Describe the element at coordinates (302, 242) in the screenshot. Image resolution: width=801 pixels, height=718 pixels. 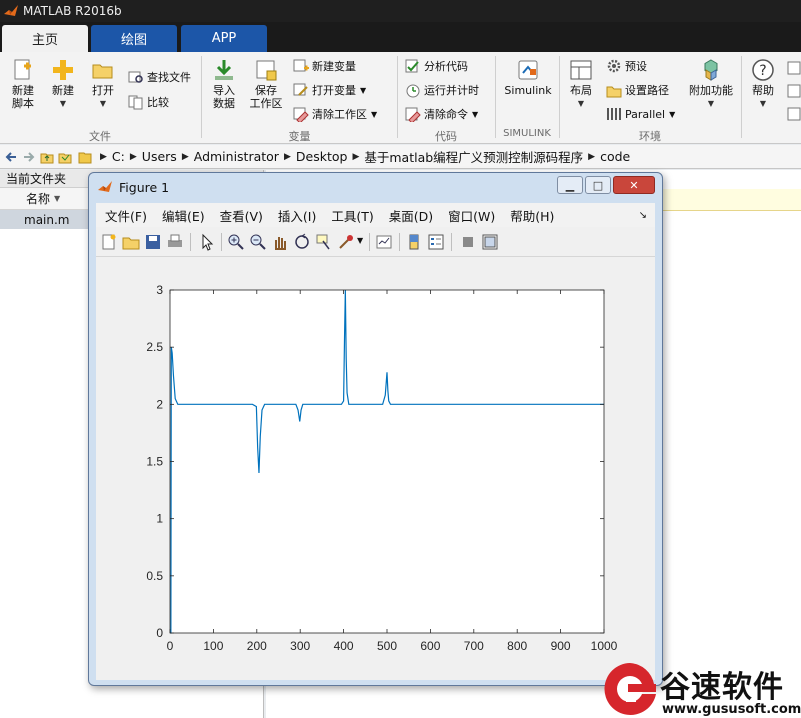
I see `rotate-3d-icon` at that location.